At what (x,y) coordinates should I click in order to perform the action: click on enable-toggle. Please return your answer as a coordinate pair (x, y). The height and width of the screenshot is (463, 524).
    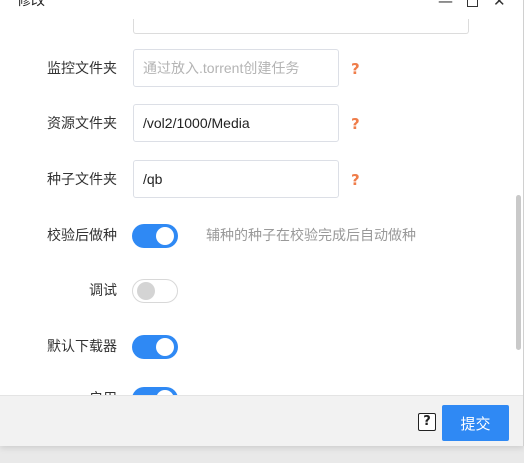
    Looking at the image, I should click on (155, 391).